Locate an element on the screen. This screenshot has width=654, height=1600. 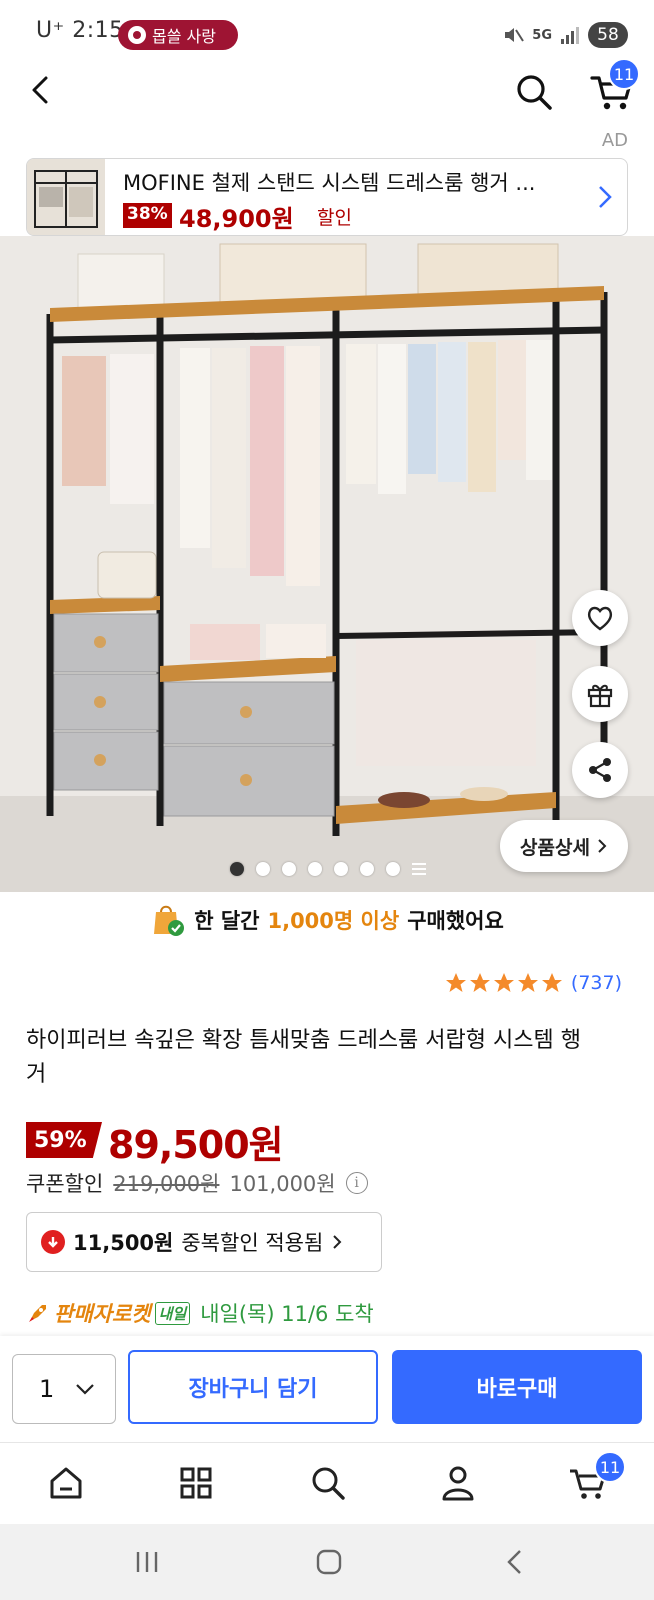
discount-rate-badge: 59% is located at coordinates (64, 1140).